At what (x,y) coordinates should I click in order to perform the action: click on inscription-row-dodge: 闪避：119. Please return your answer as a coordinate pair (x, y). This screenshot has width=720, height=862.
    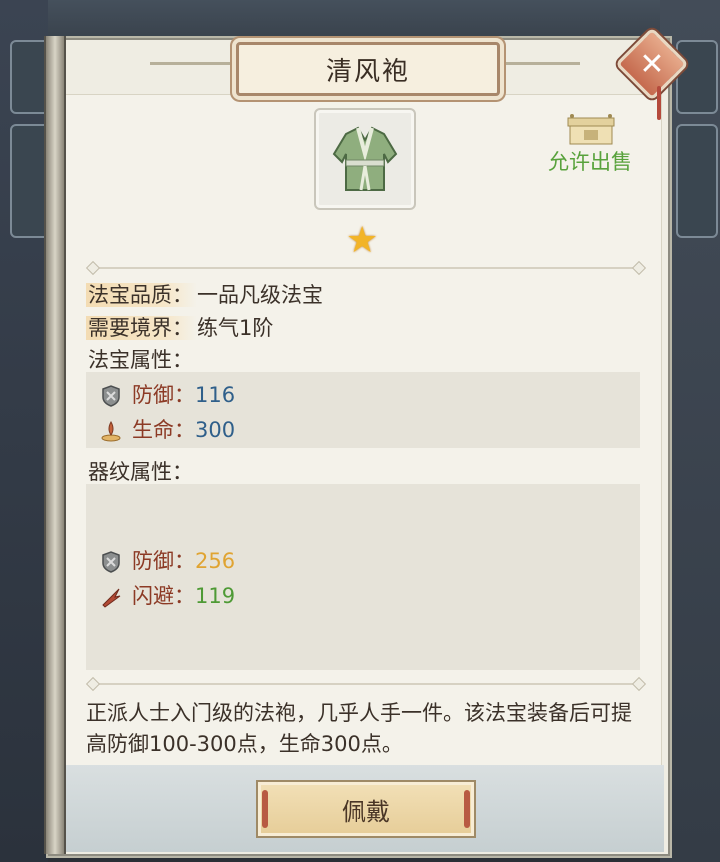
    Looking at the image, I should click on (167, 595).